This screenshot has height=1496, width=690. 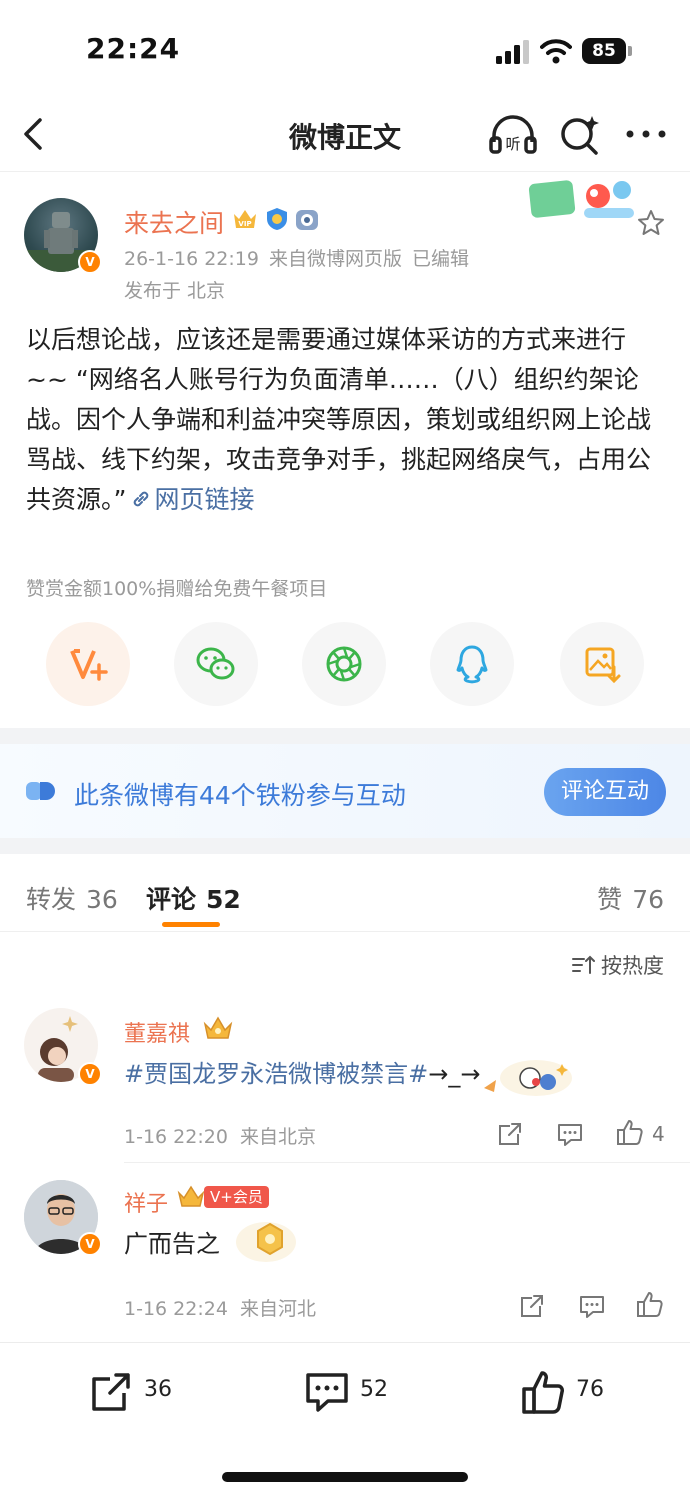 I want to click on toolbar-repost-button: 36, so click(x=138, y=1392).